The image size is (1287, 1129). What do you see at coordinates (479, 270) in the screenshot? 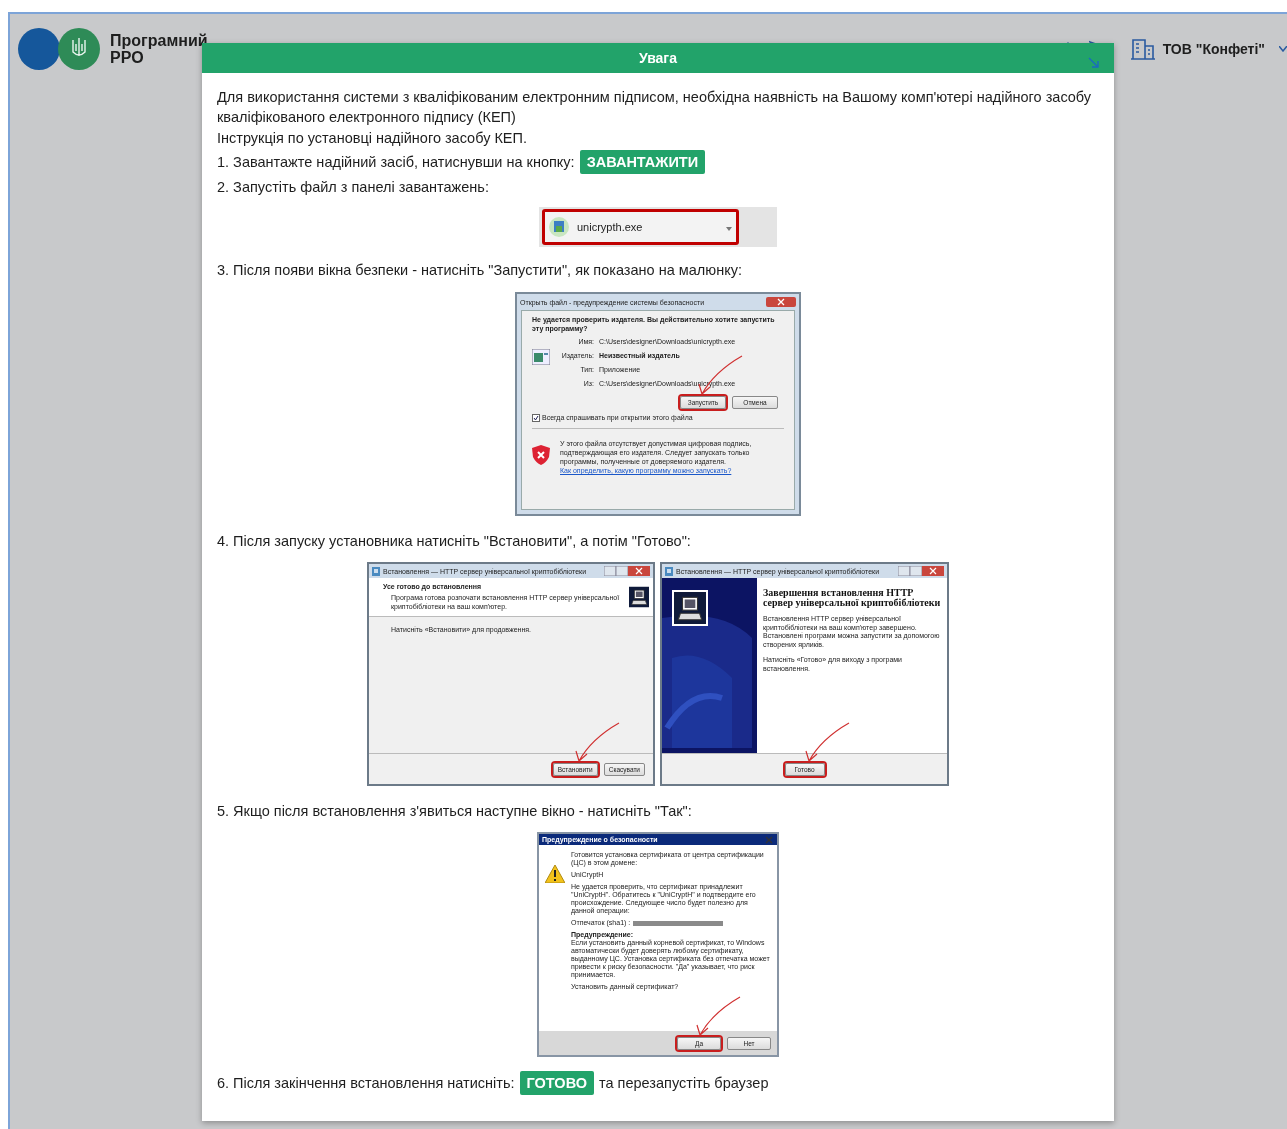
I see `step-text: 3. Після появи вікна безпеки - натисніть "Запустити", як показано на малюнку:` at bounding box center [479, 270].